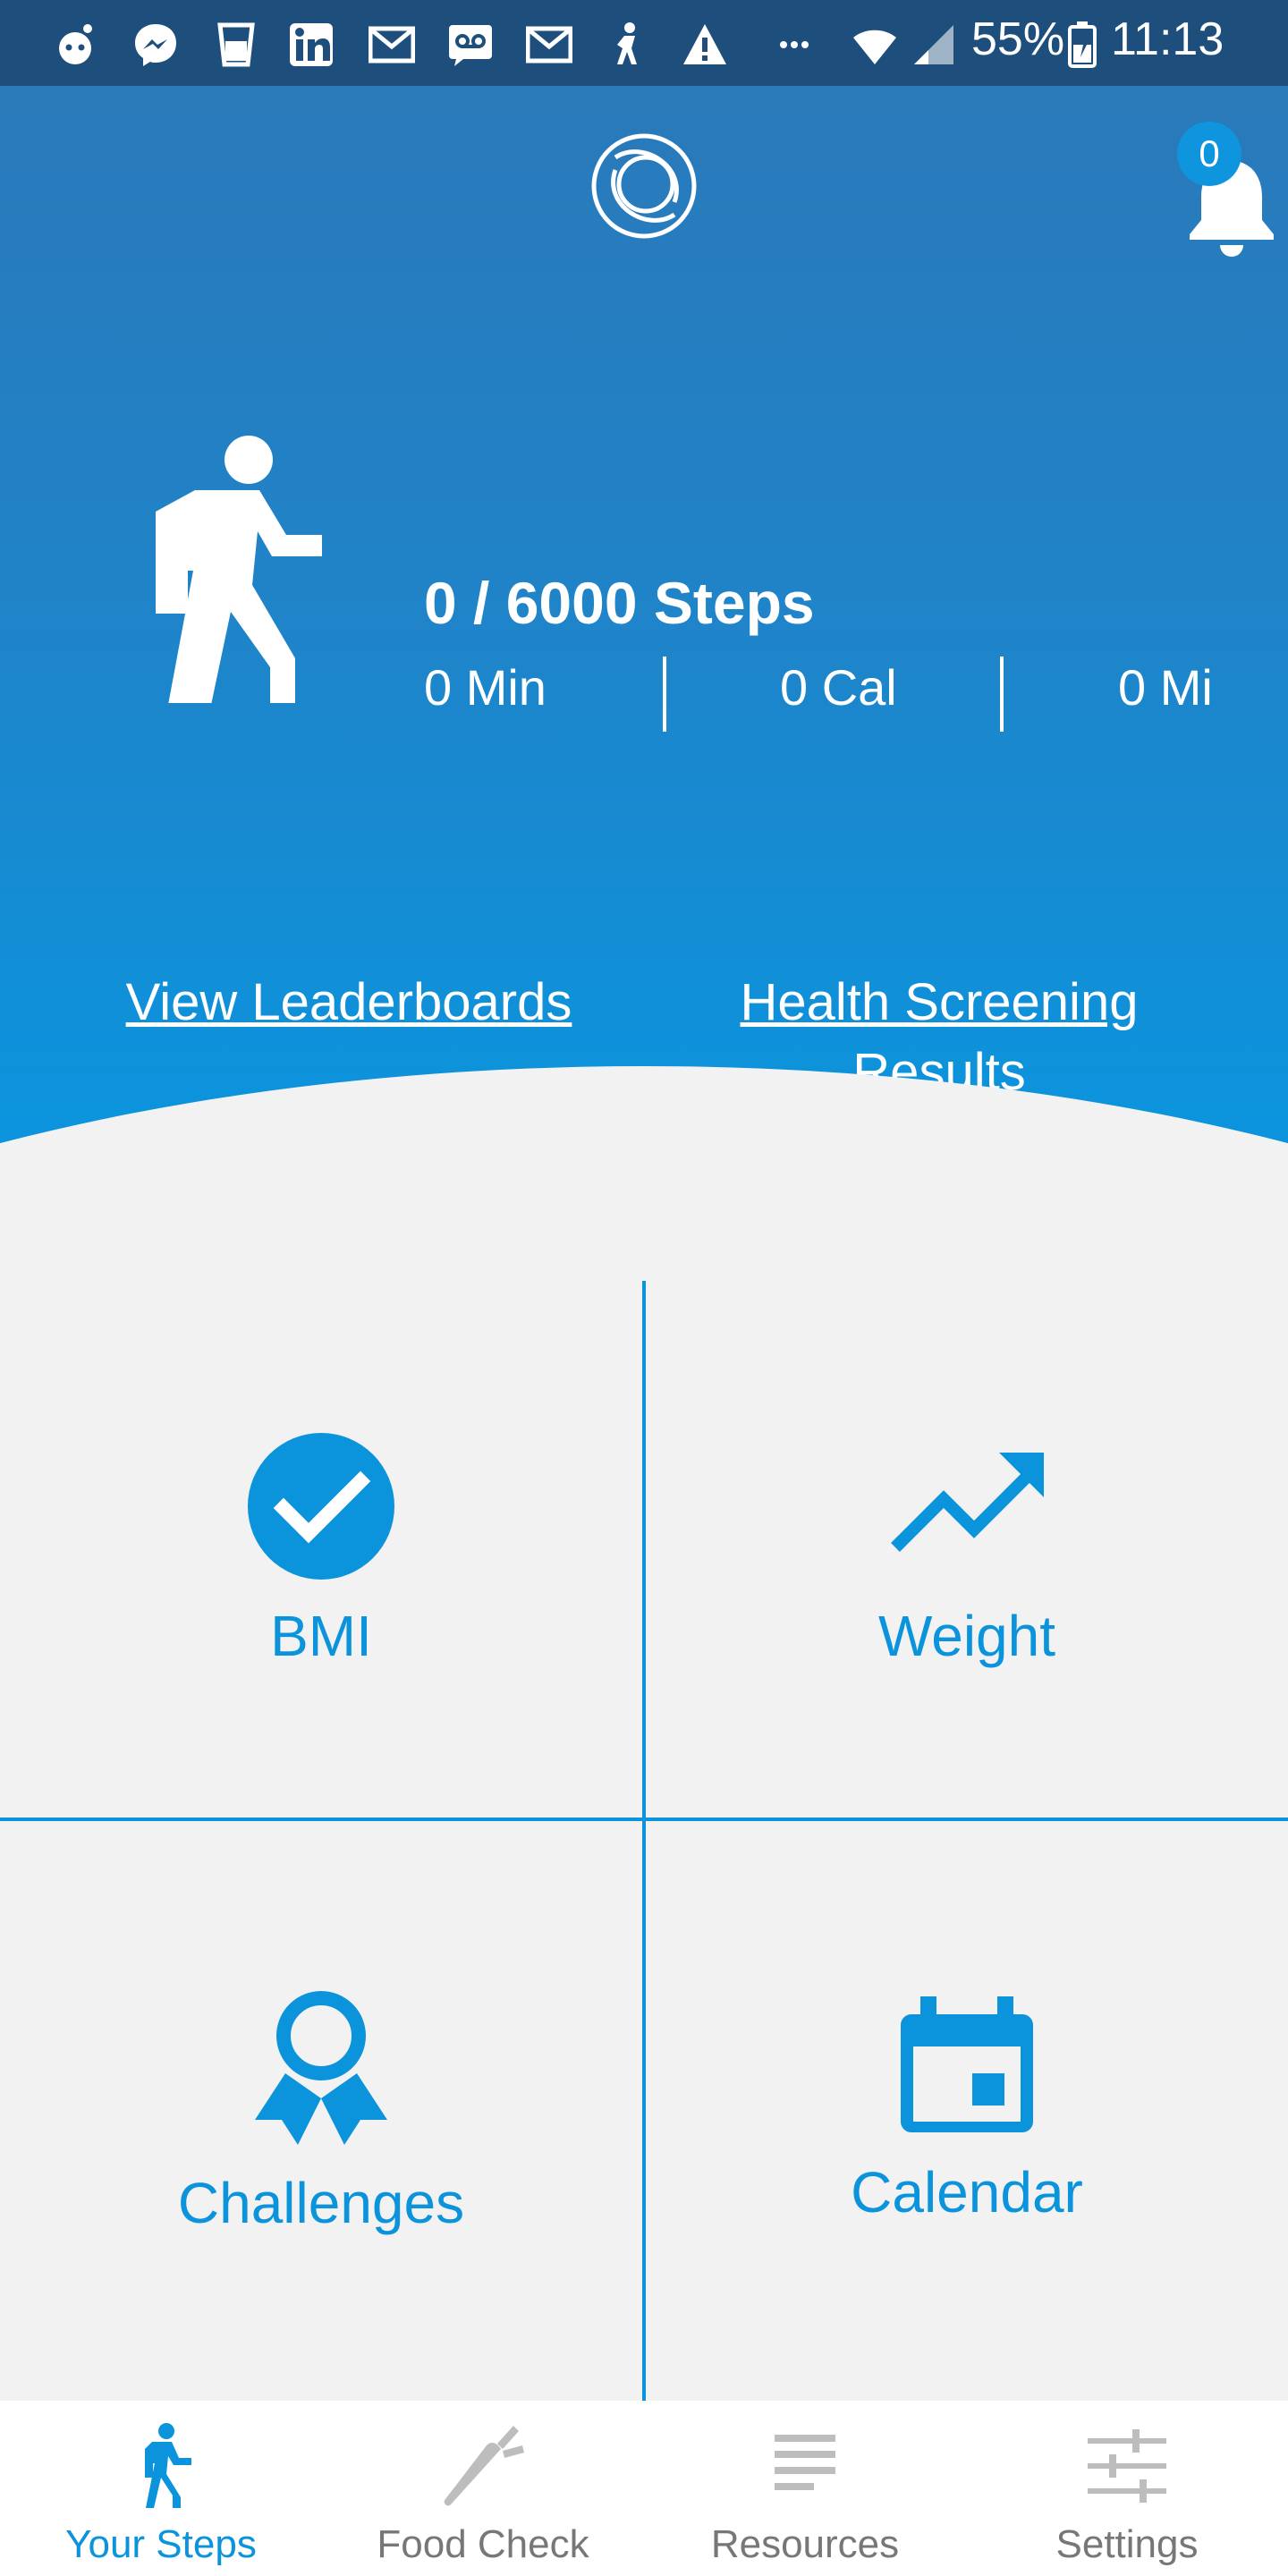 This screenshot has height=2576, width=1288. What do you see at coordinates (939, 1002) in the screenshot?
I see `health-screening-line1: Health Screening` at bounding box center [939, 1002].